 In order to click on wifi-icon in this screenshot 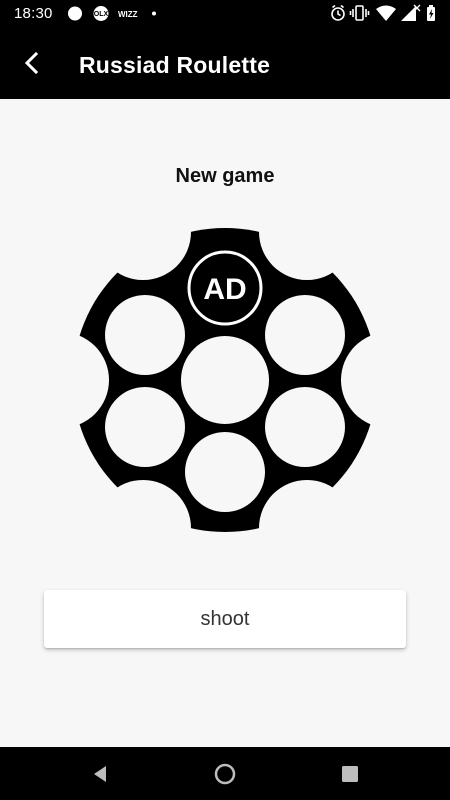, I will do `click(386, 13)`.